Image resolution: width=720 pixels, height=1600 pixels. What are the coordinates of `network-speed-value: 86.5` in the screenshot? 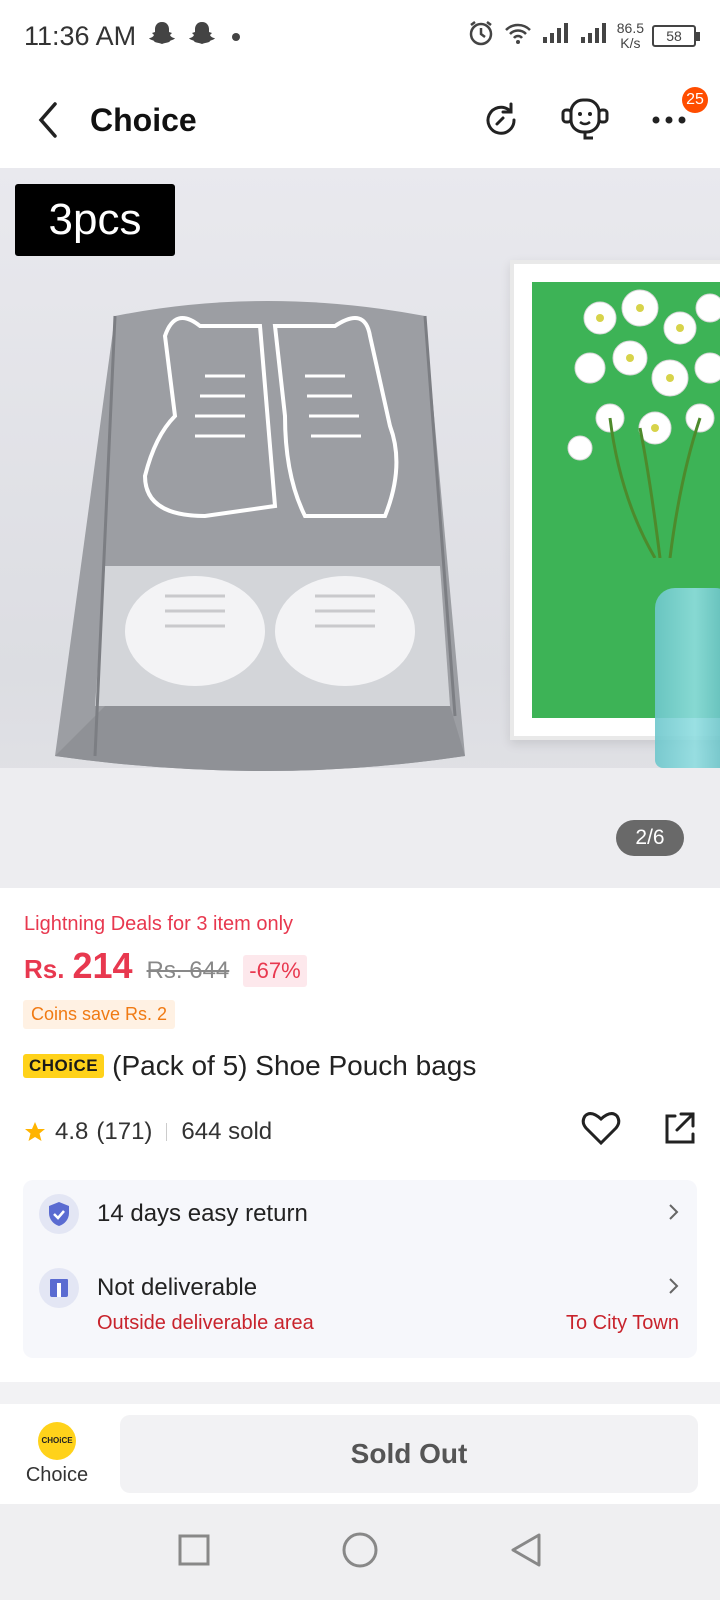 It's located at (630, 28).